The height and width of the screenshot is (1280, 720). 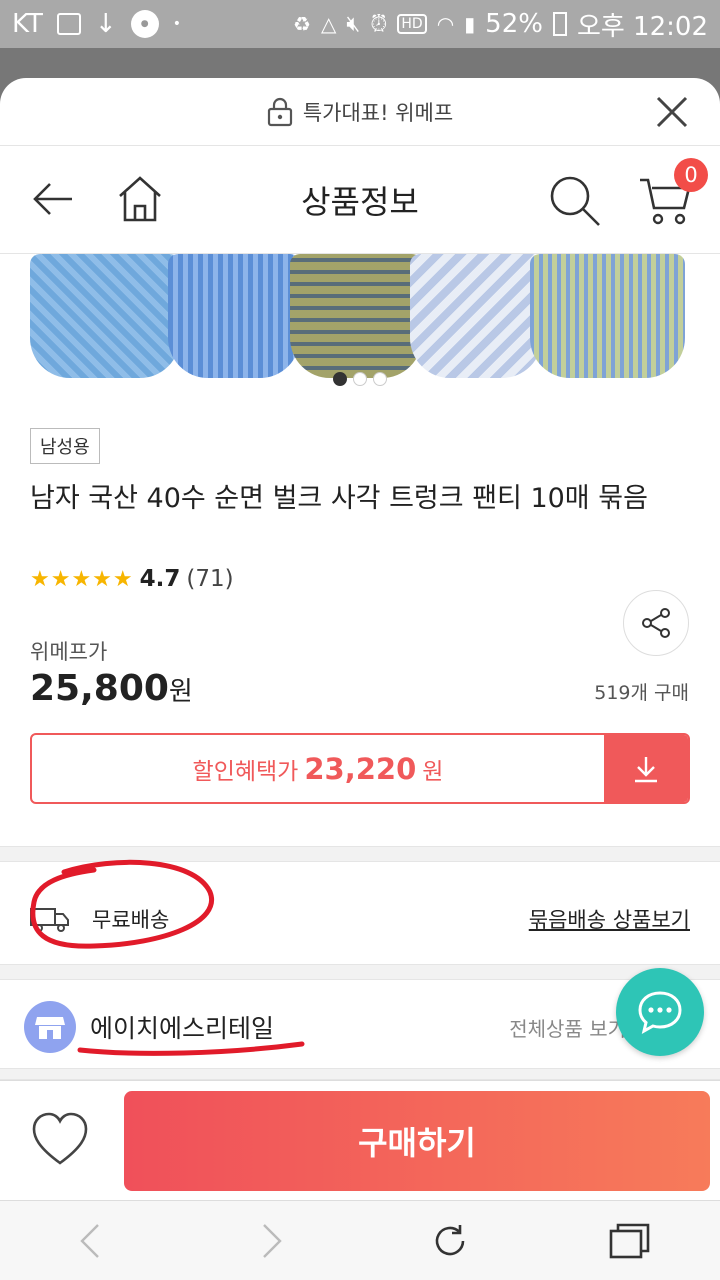 What do you see at coordinates (559, 24) in the screenshot?
I see `battery-icon` at bounding box center [559, 24].